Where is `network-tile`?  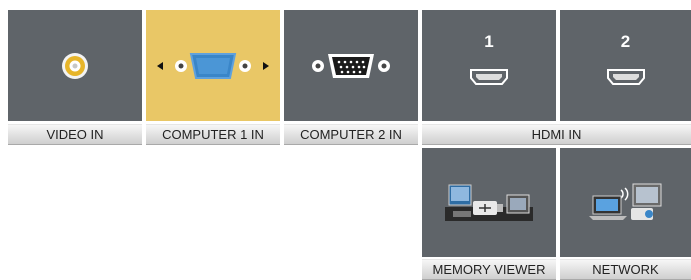 network-tile is located at coordinates (625, 202).